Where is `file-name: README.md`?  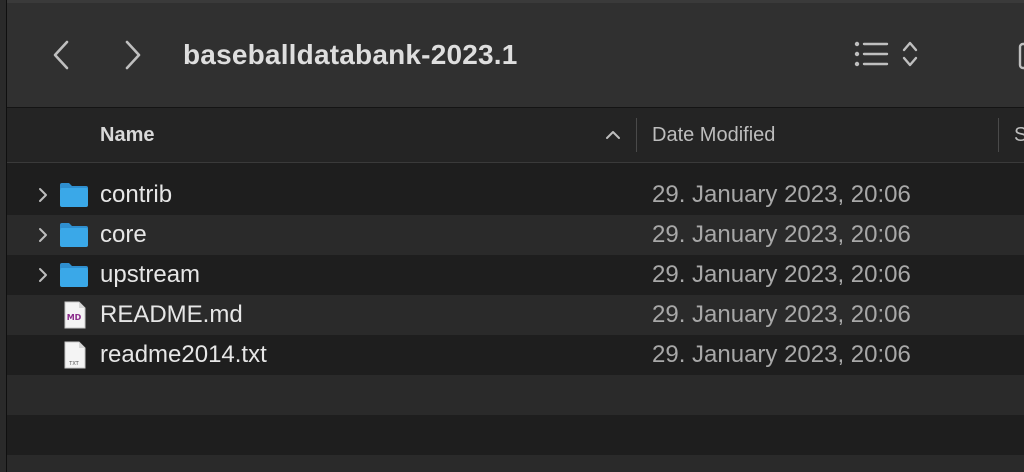 file-name: README.md is located at coordinates (171, 314).